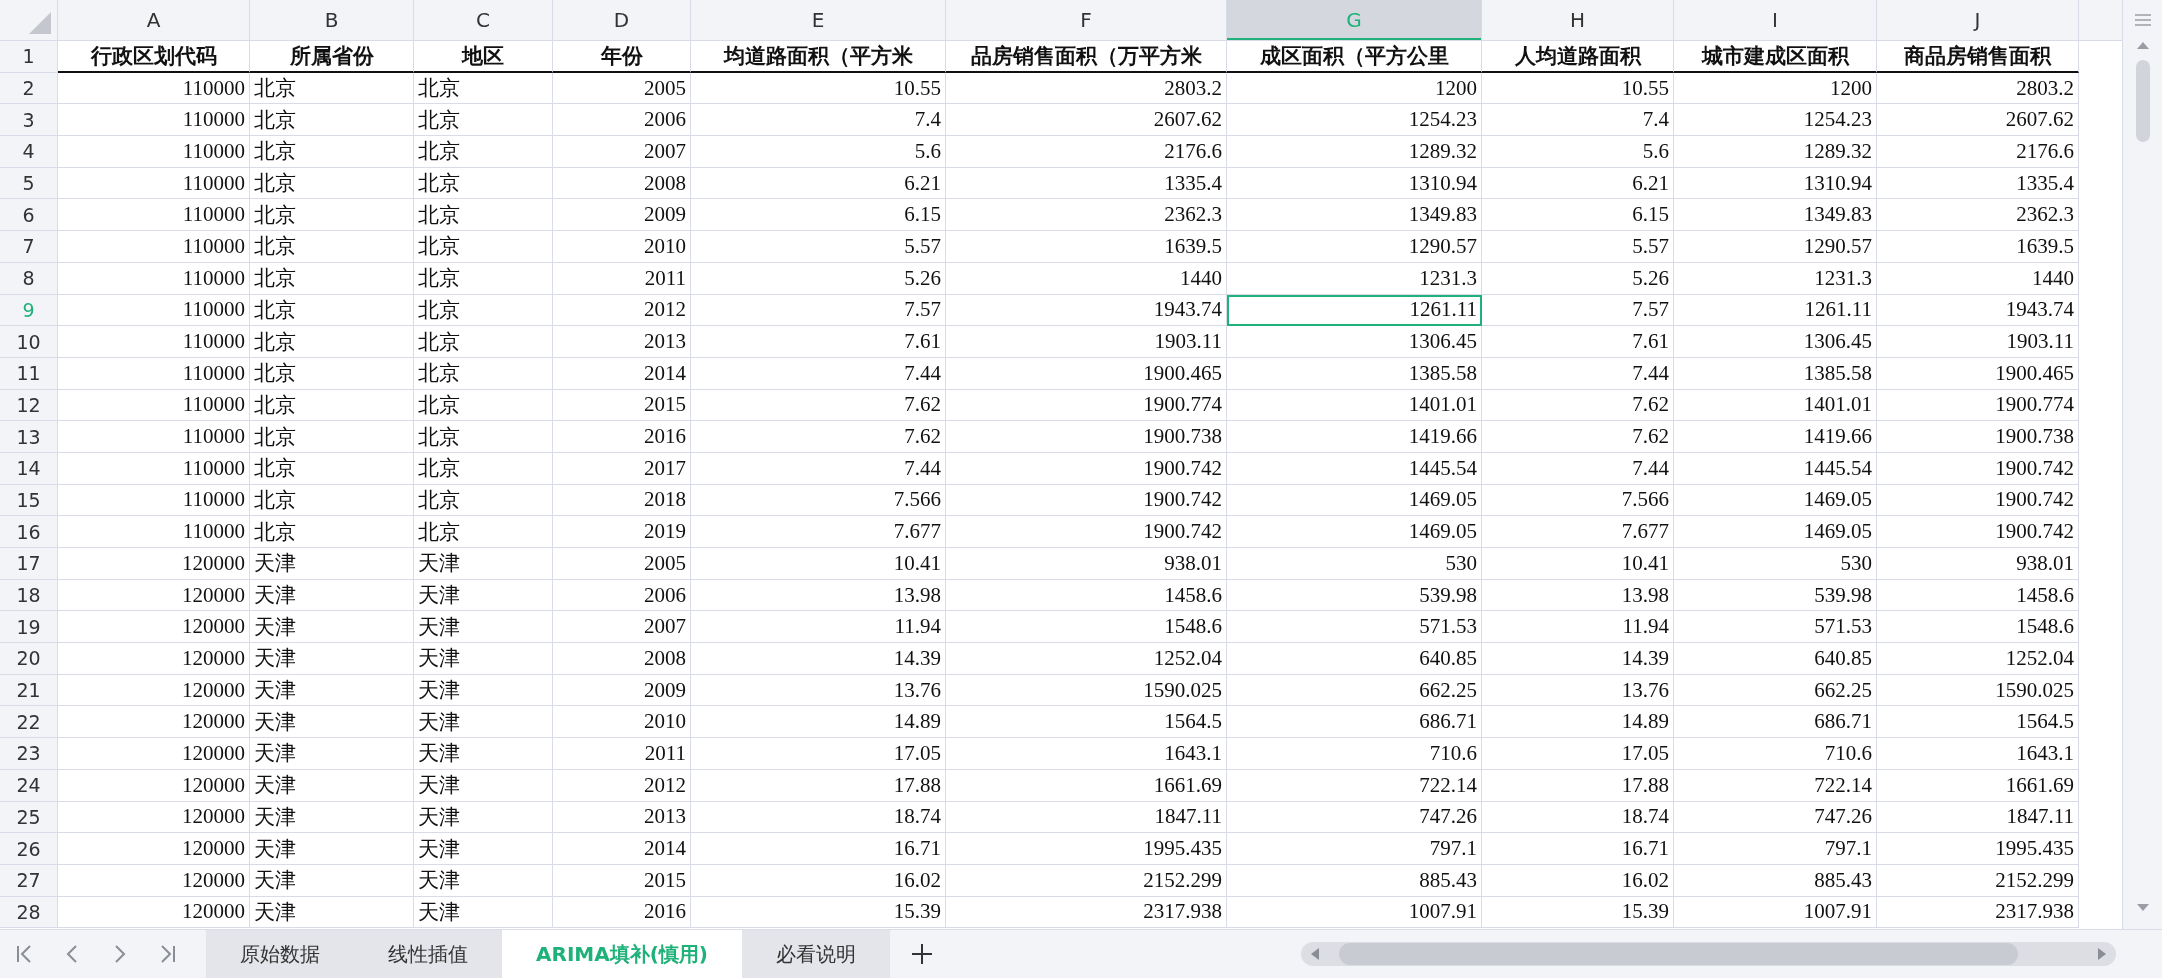  What do you see at coordinates (2142, 908) in the screenshot?
I see `scroll-down-icon` at bounding box center [2142, 908].